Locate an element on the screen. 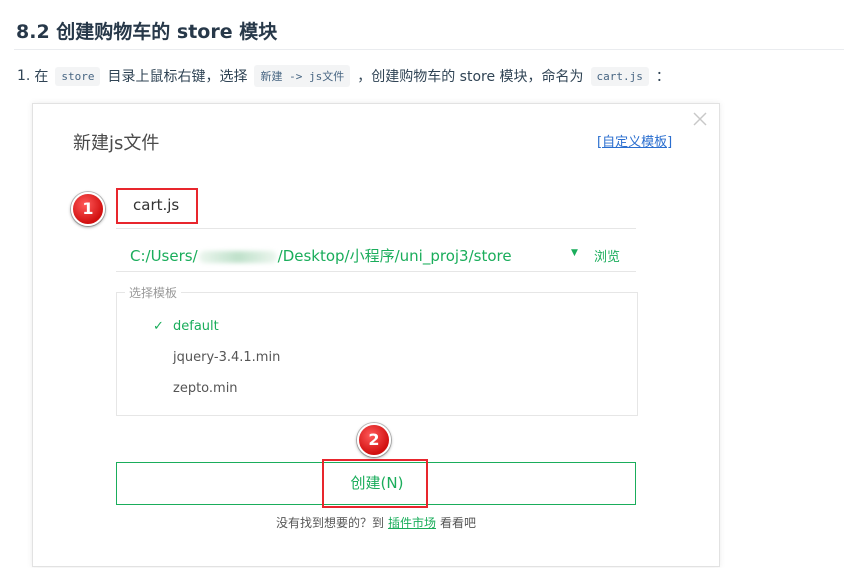  path-value: C:/Users/ /Desktop/小程序/uni_proj3/store is located at coordinates (321, 255).